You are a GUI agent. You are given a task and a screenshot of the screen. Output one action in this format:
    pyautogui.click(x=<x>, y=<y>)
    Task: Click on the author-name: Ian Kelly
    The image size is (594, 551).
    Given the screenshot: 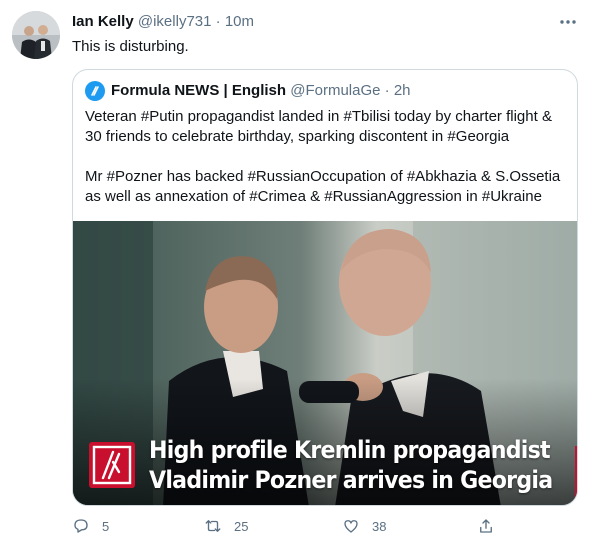 What is the action you would take?
    pyautogui.click(x=103, y=21)
    